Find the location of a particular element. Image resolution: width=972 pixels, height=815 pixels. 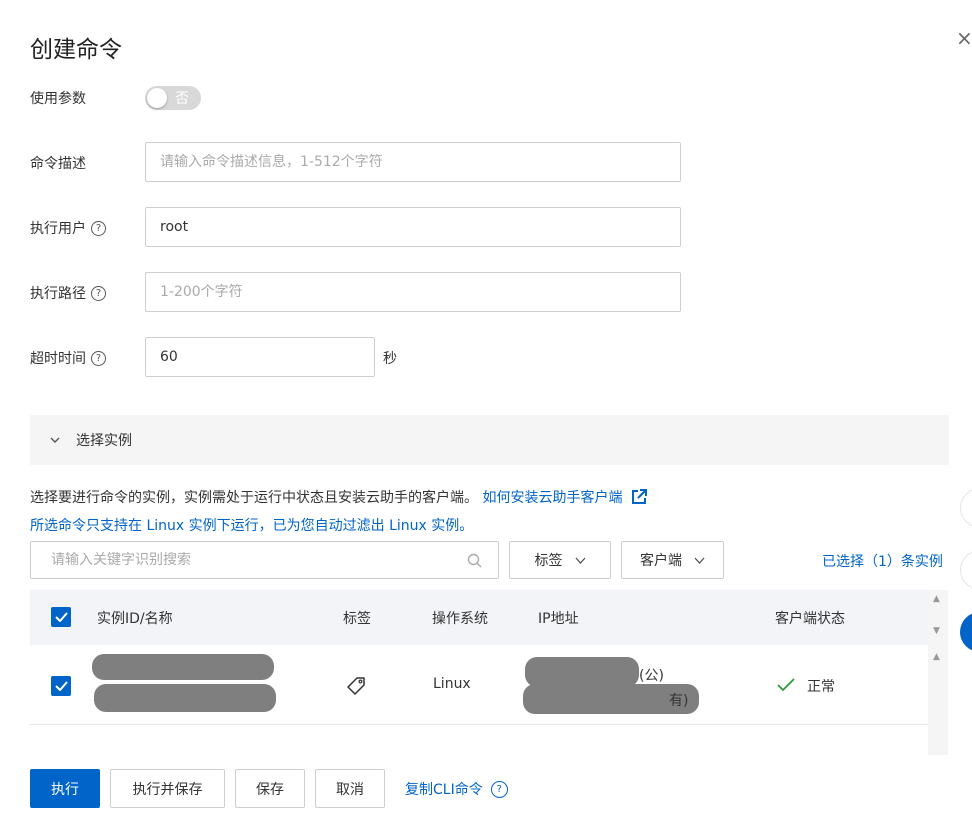

install-client-link: 如何安装云助手客户端 is located at coordinates (564, 497).